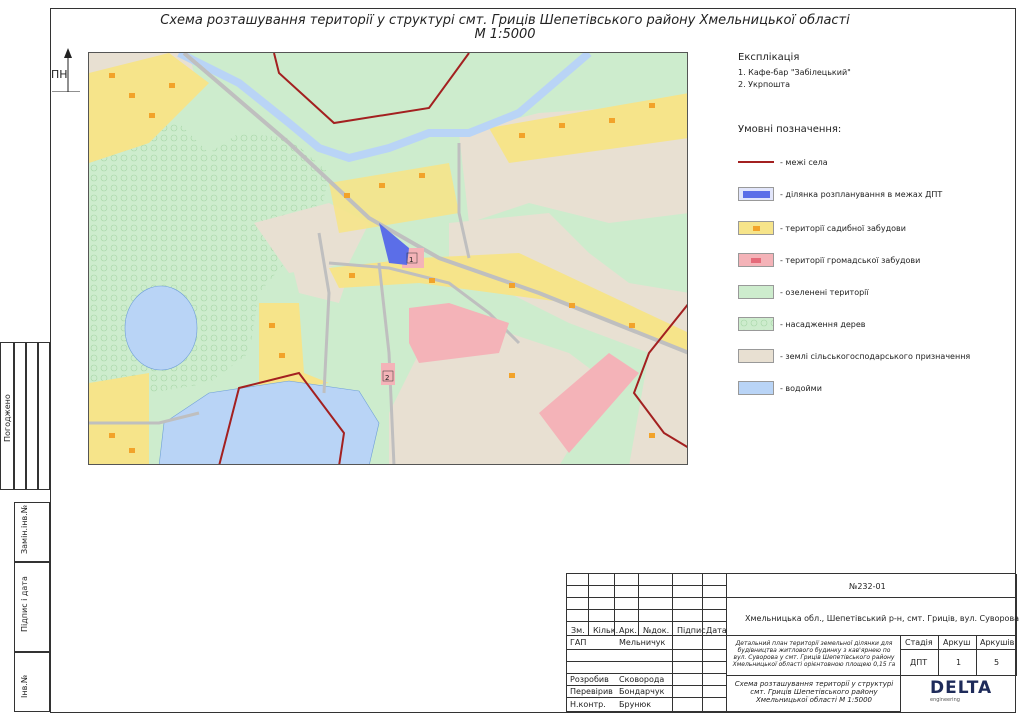 The height and width of the screenshot is (721, 1024). I want to click on legend-item-dpt: - ділянка розпланування в межах ДПТ, so click(840, 194).